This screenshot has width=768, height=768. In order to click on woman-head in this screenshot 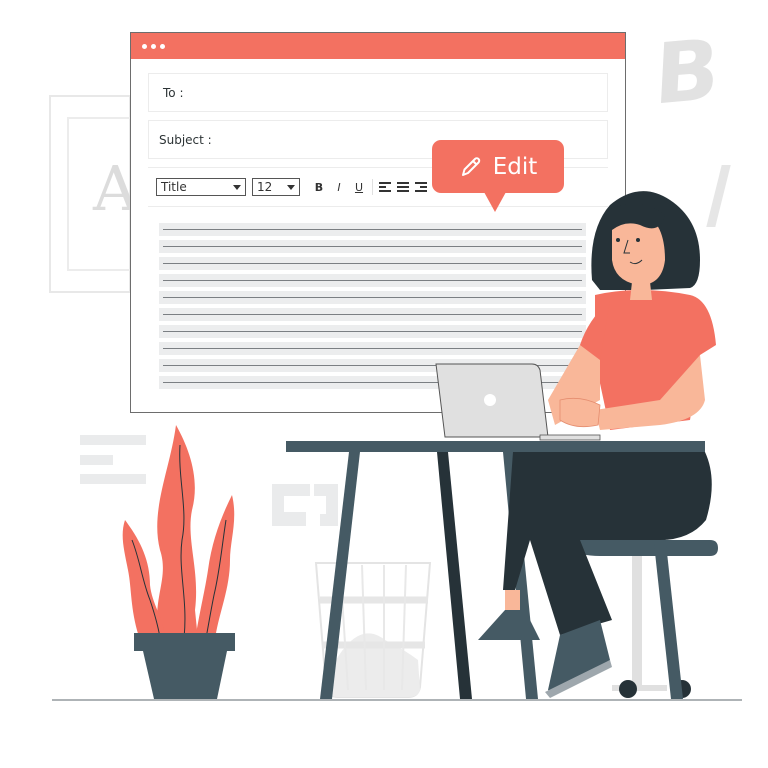, I will do `click(645, 245)`.